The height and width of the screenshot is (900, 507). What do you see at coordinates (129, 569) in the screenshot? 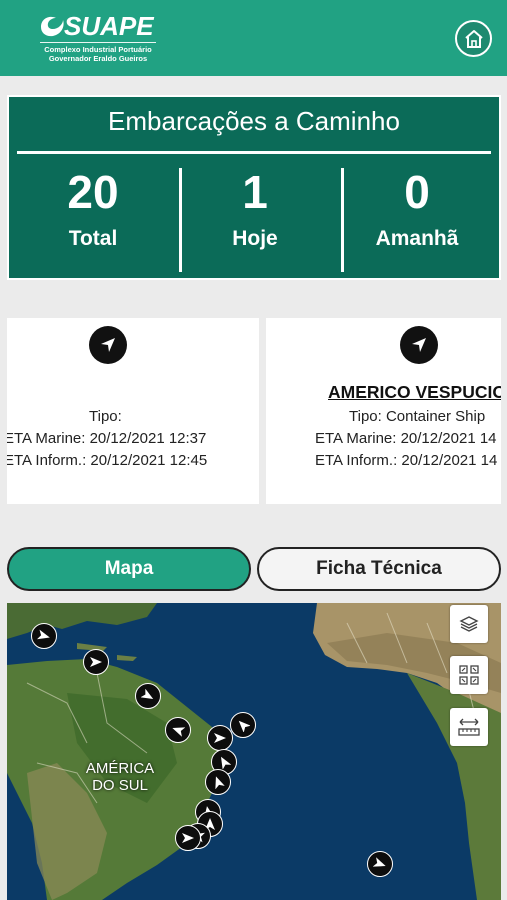
I see `tab-mapa: Mapa` at bounding box center [129, 569].